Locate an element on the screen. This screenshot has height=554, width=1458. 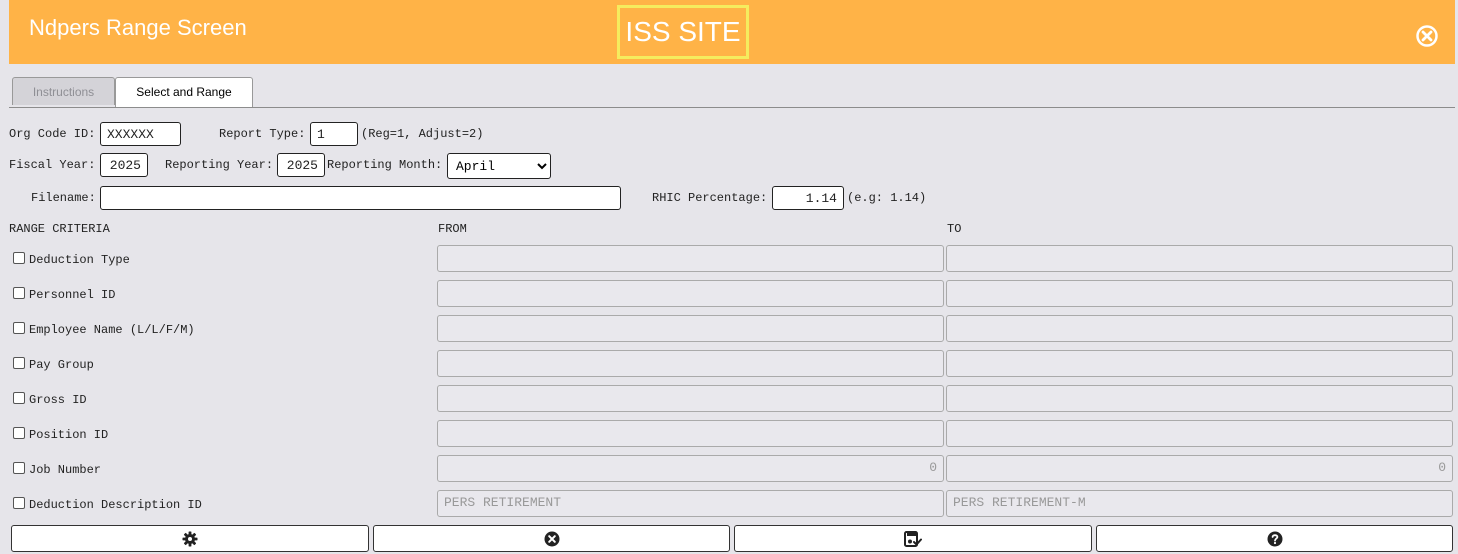
job-number-to-input: 0 is located at coordinates (1199, 468).